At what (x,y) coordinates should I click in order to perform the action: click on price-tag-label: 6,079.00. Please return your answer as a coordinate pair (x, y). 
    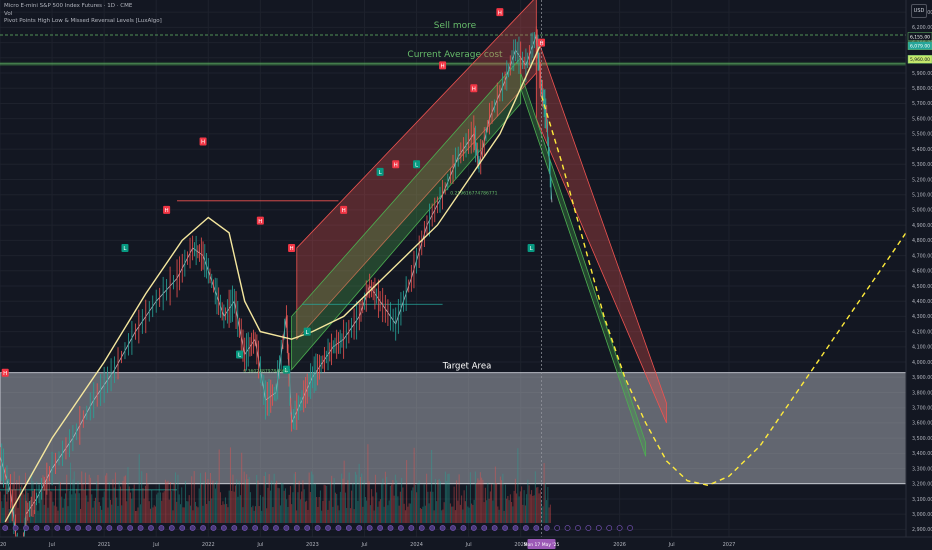
    Looking at the image, I should click on (920, 46).